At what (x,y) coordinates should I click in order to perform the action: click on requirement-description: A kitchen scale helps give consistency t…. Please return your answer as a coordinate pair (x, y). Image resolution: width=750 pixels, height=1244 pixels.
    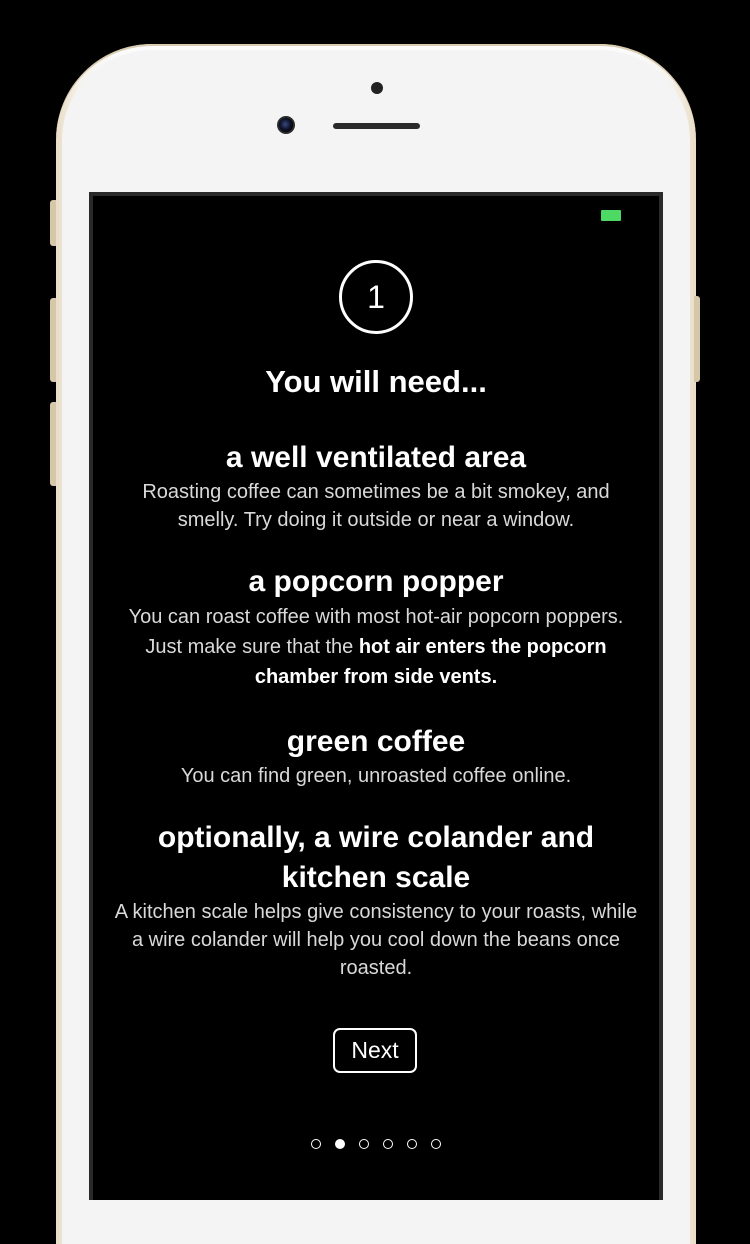
    Looking at the image, I should click on (376, 940).